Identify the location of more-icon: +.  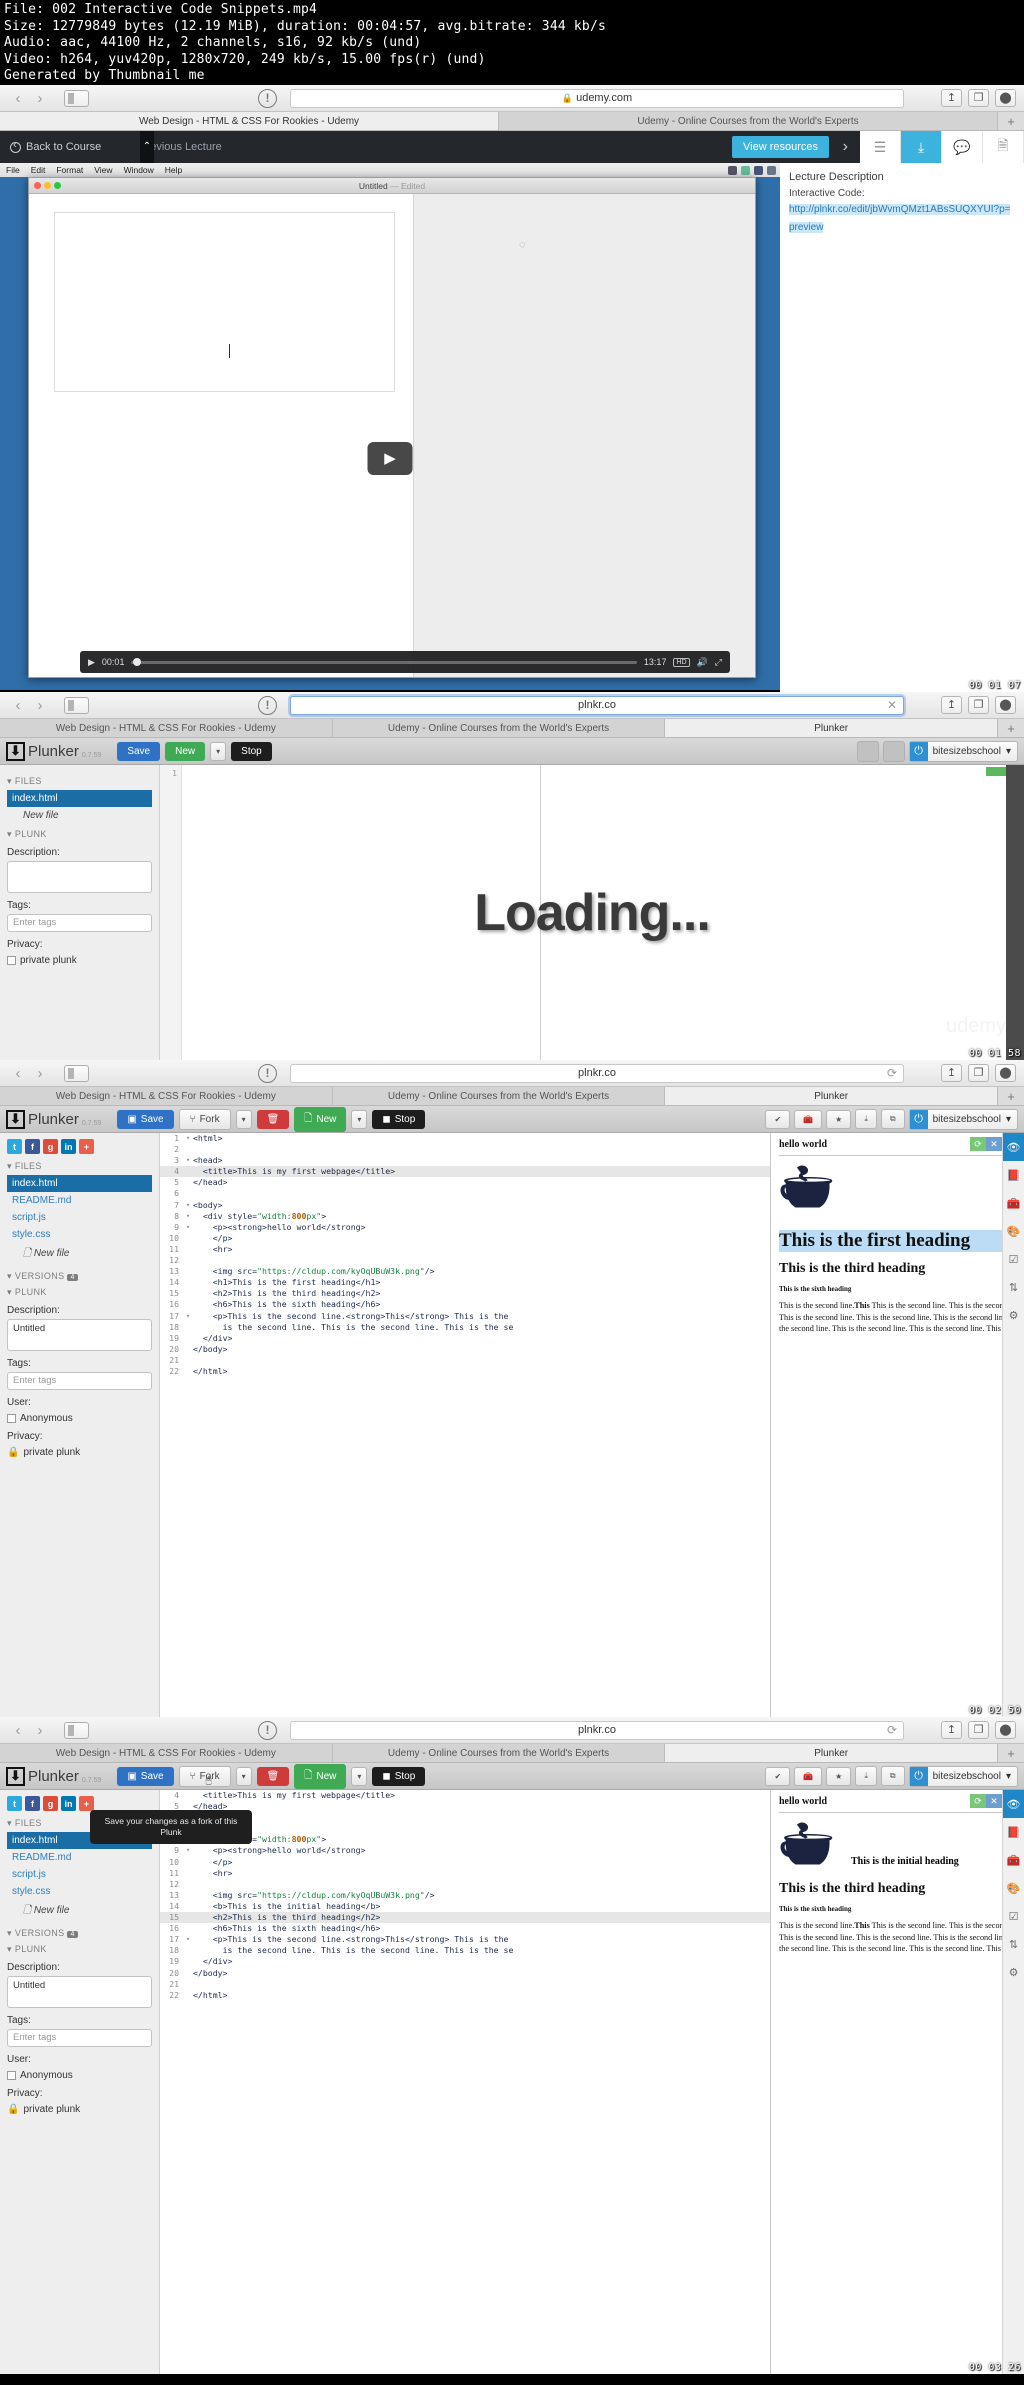
(86, 1146).